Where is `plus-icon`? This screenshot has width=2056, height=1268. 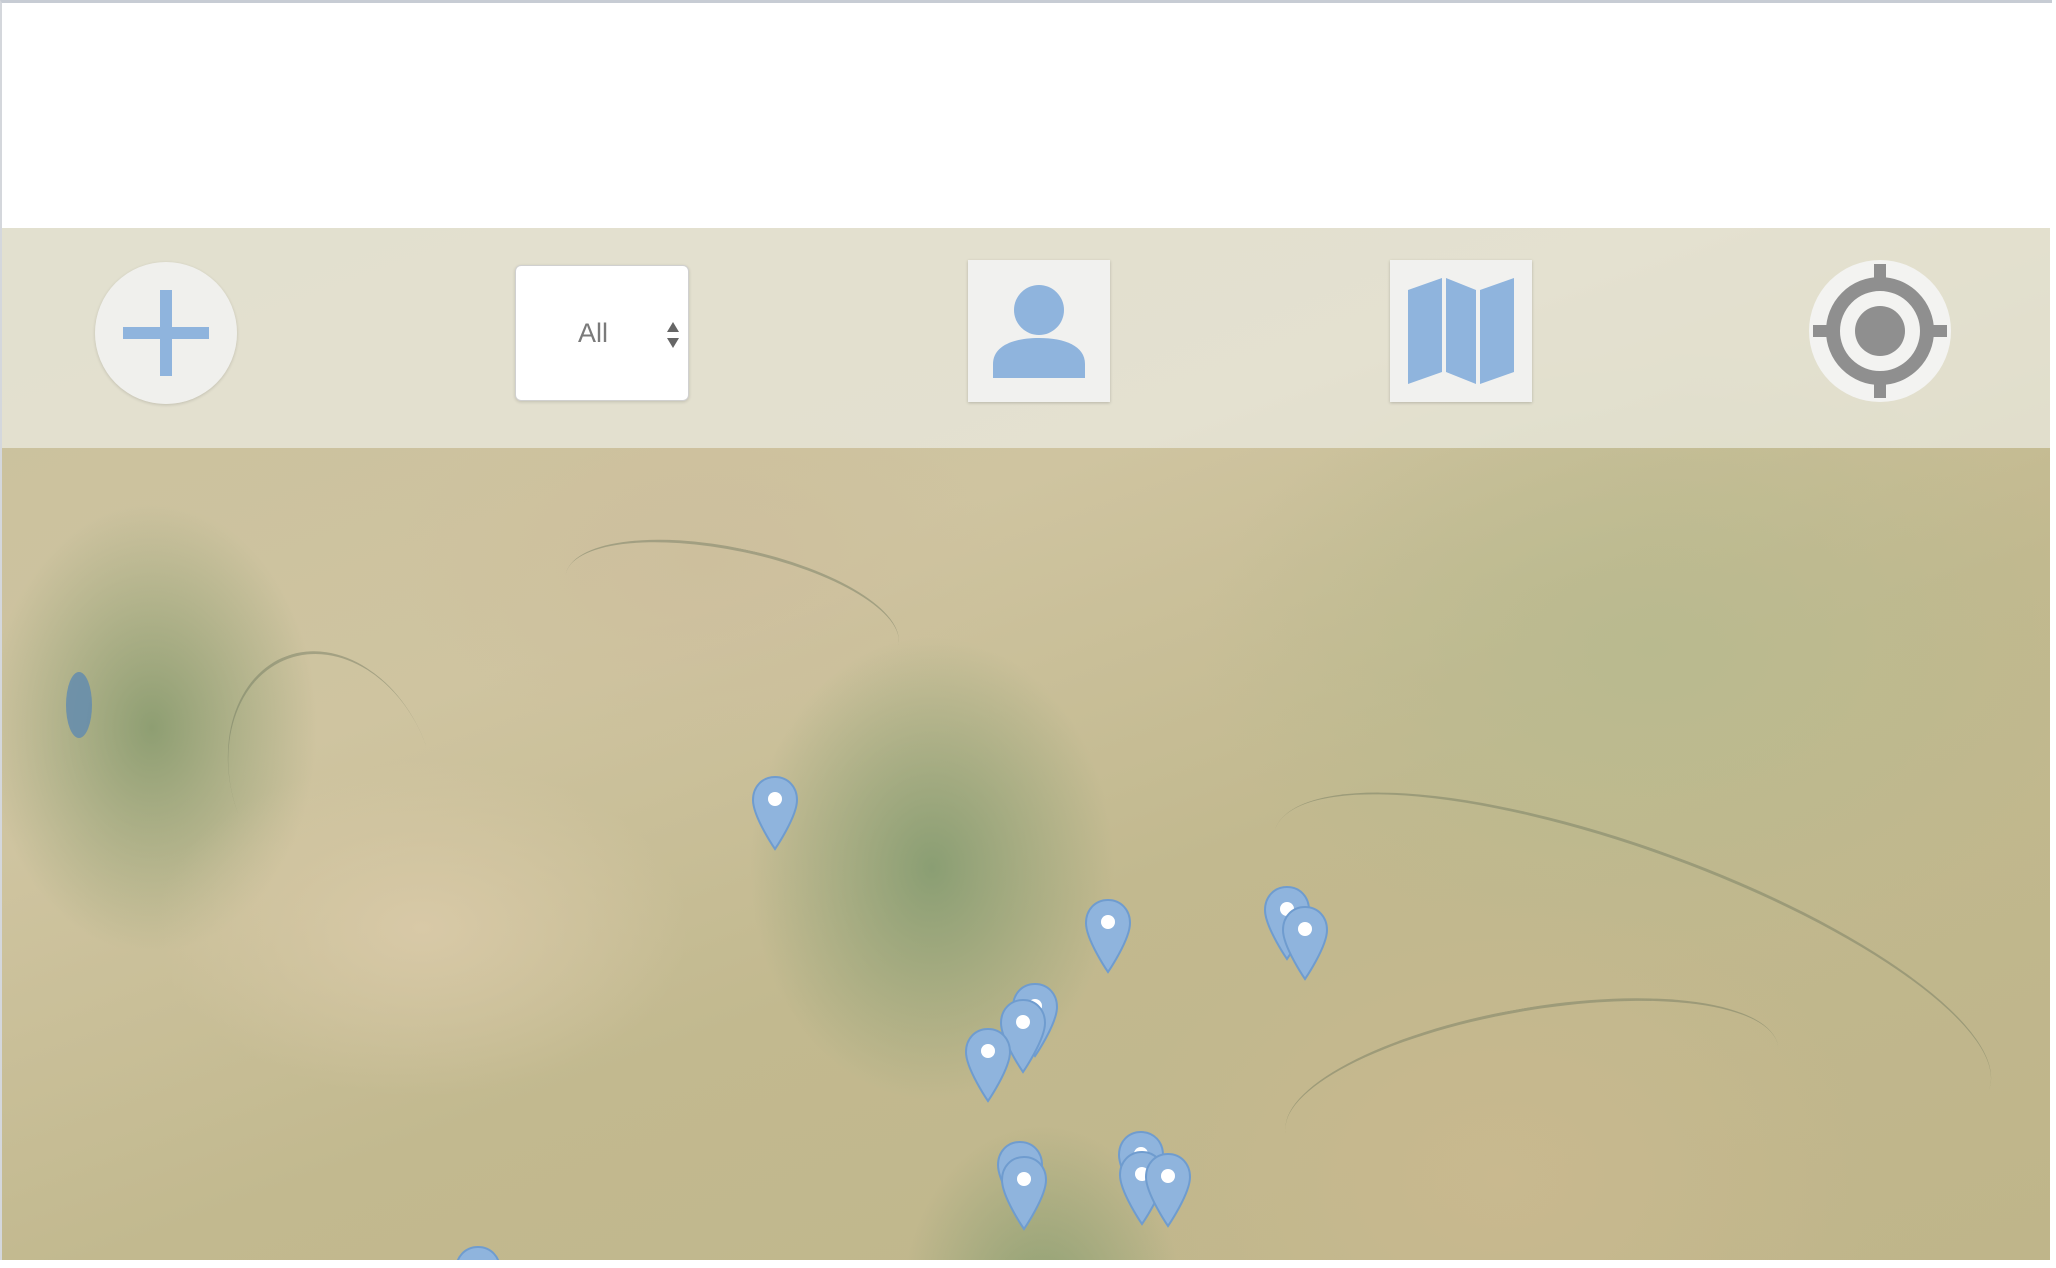
plus-icon is located at coordinates (166, 333).